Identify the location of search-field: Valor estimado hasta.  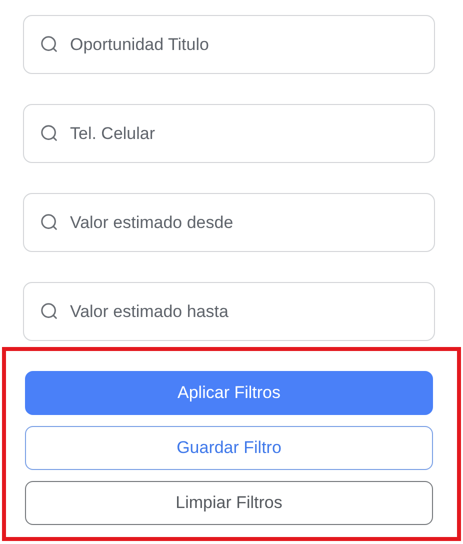
(229, 311).